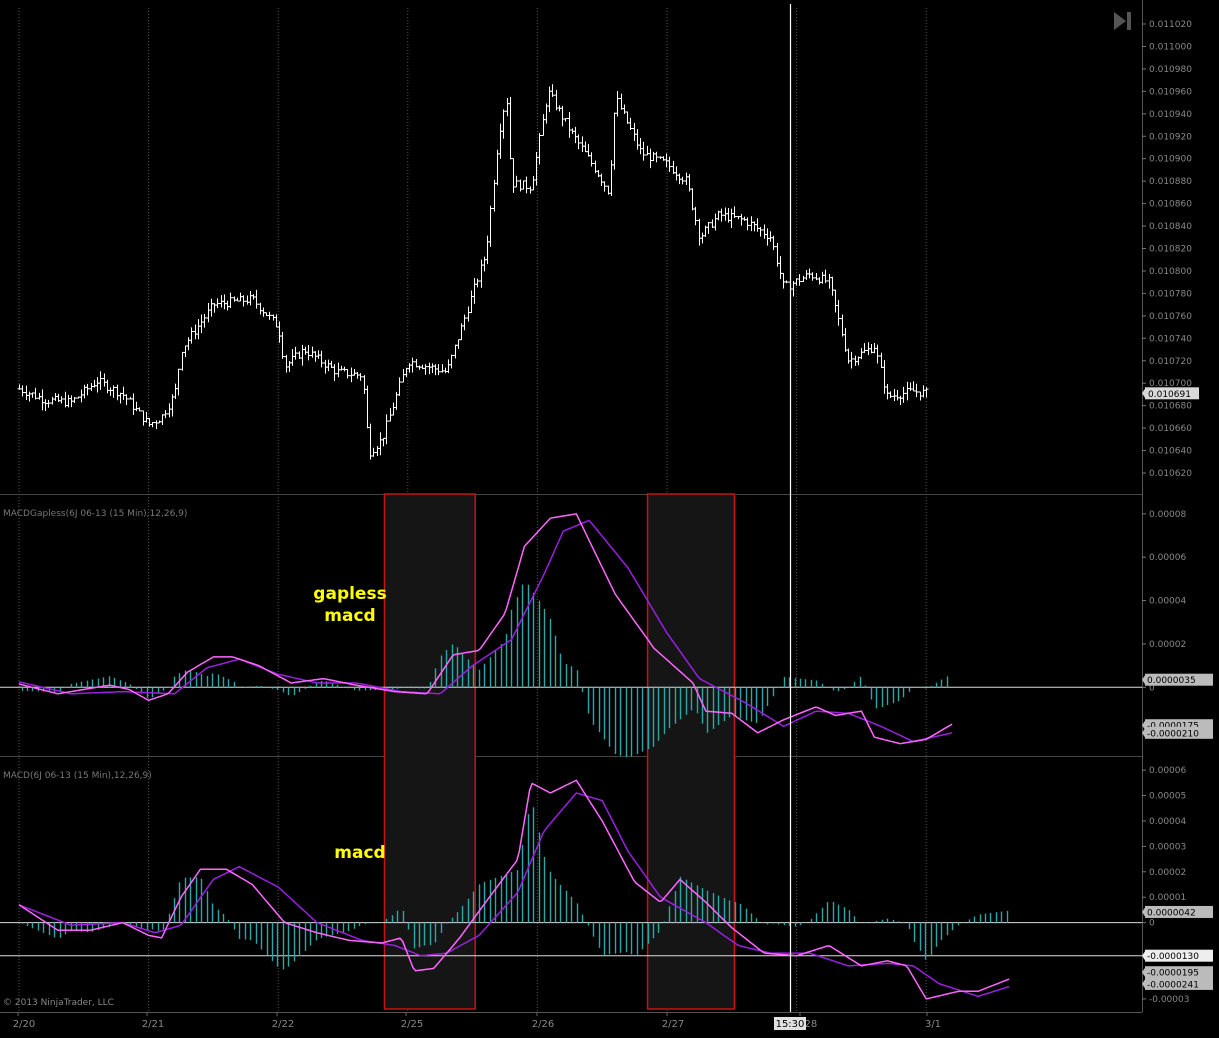 The height and width of the screenshot is (1038, 1219). What do you see at coordinates (1173, 985) in the screenshot?
I see `value-badge-label: -0.0000241` at bounding box center [1173, 985].